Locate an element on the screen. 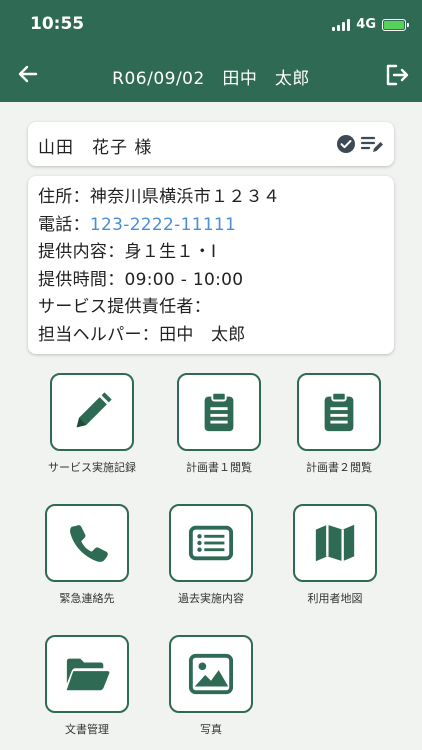  tile-label: サービス実施記録 is located at coordinates (92, 467).